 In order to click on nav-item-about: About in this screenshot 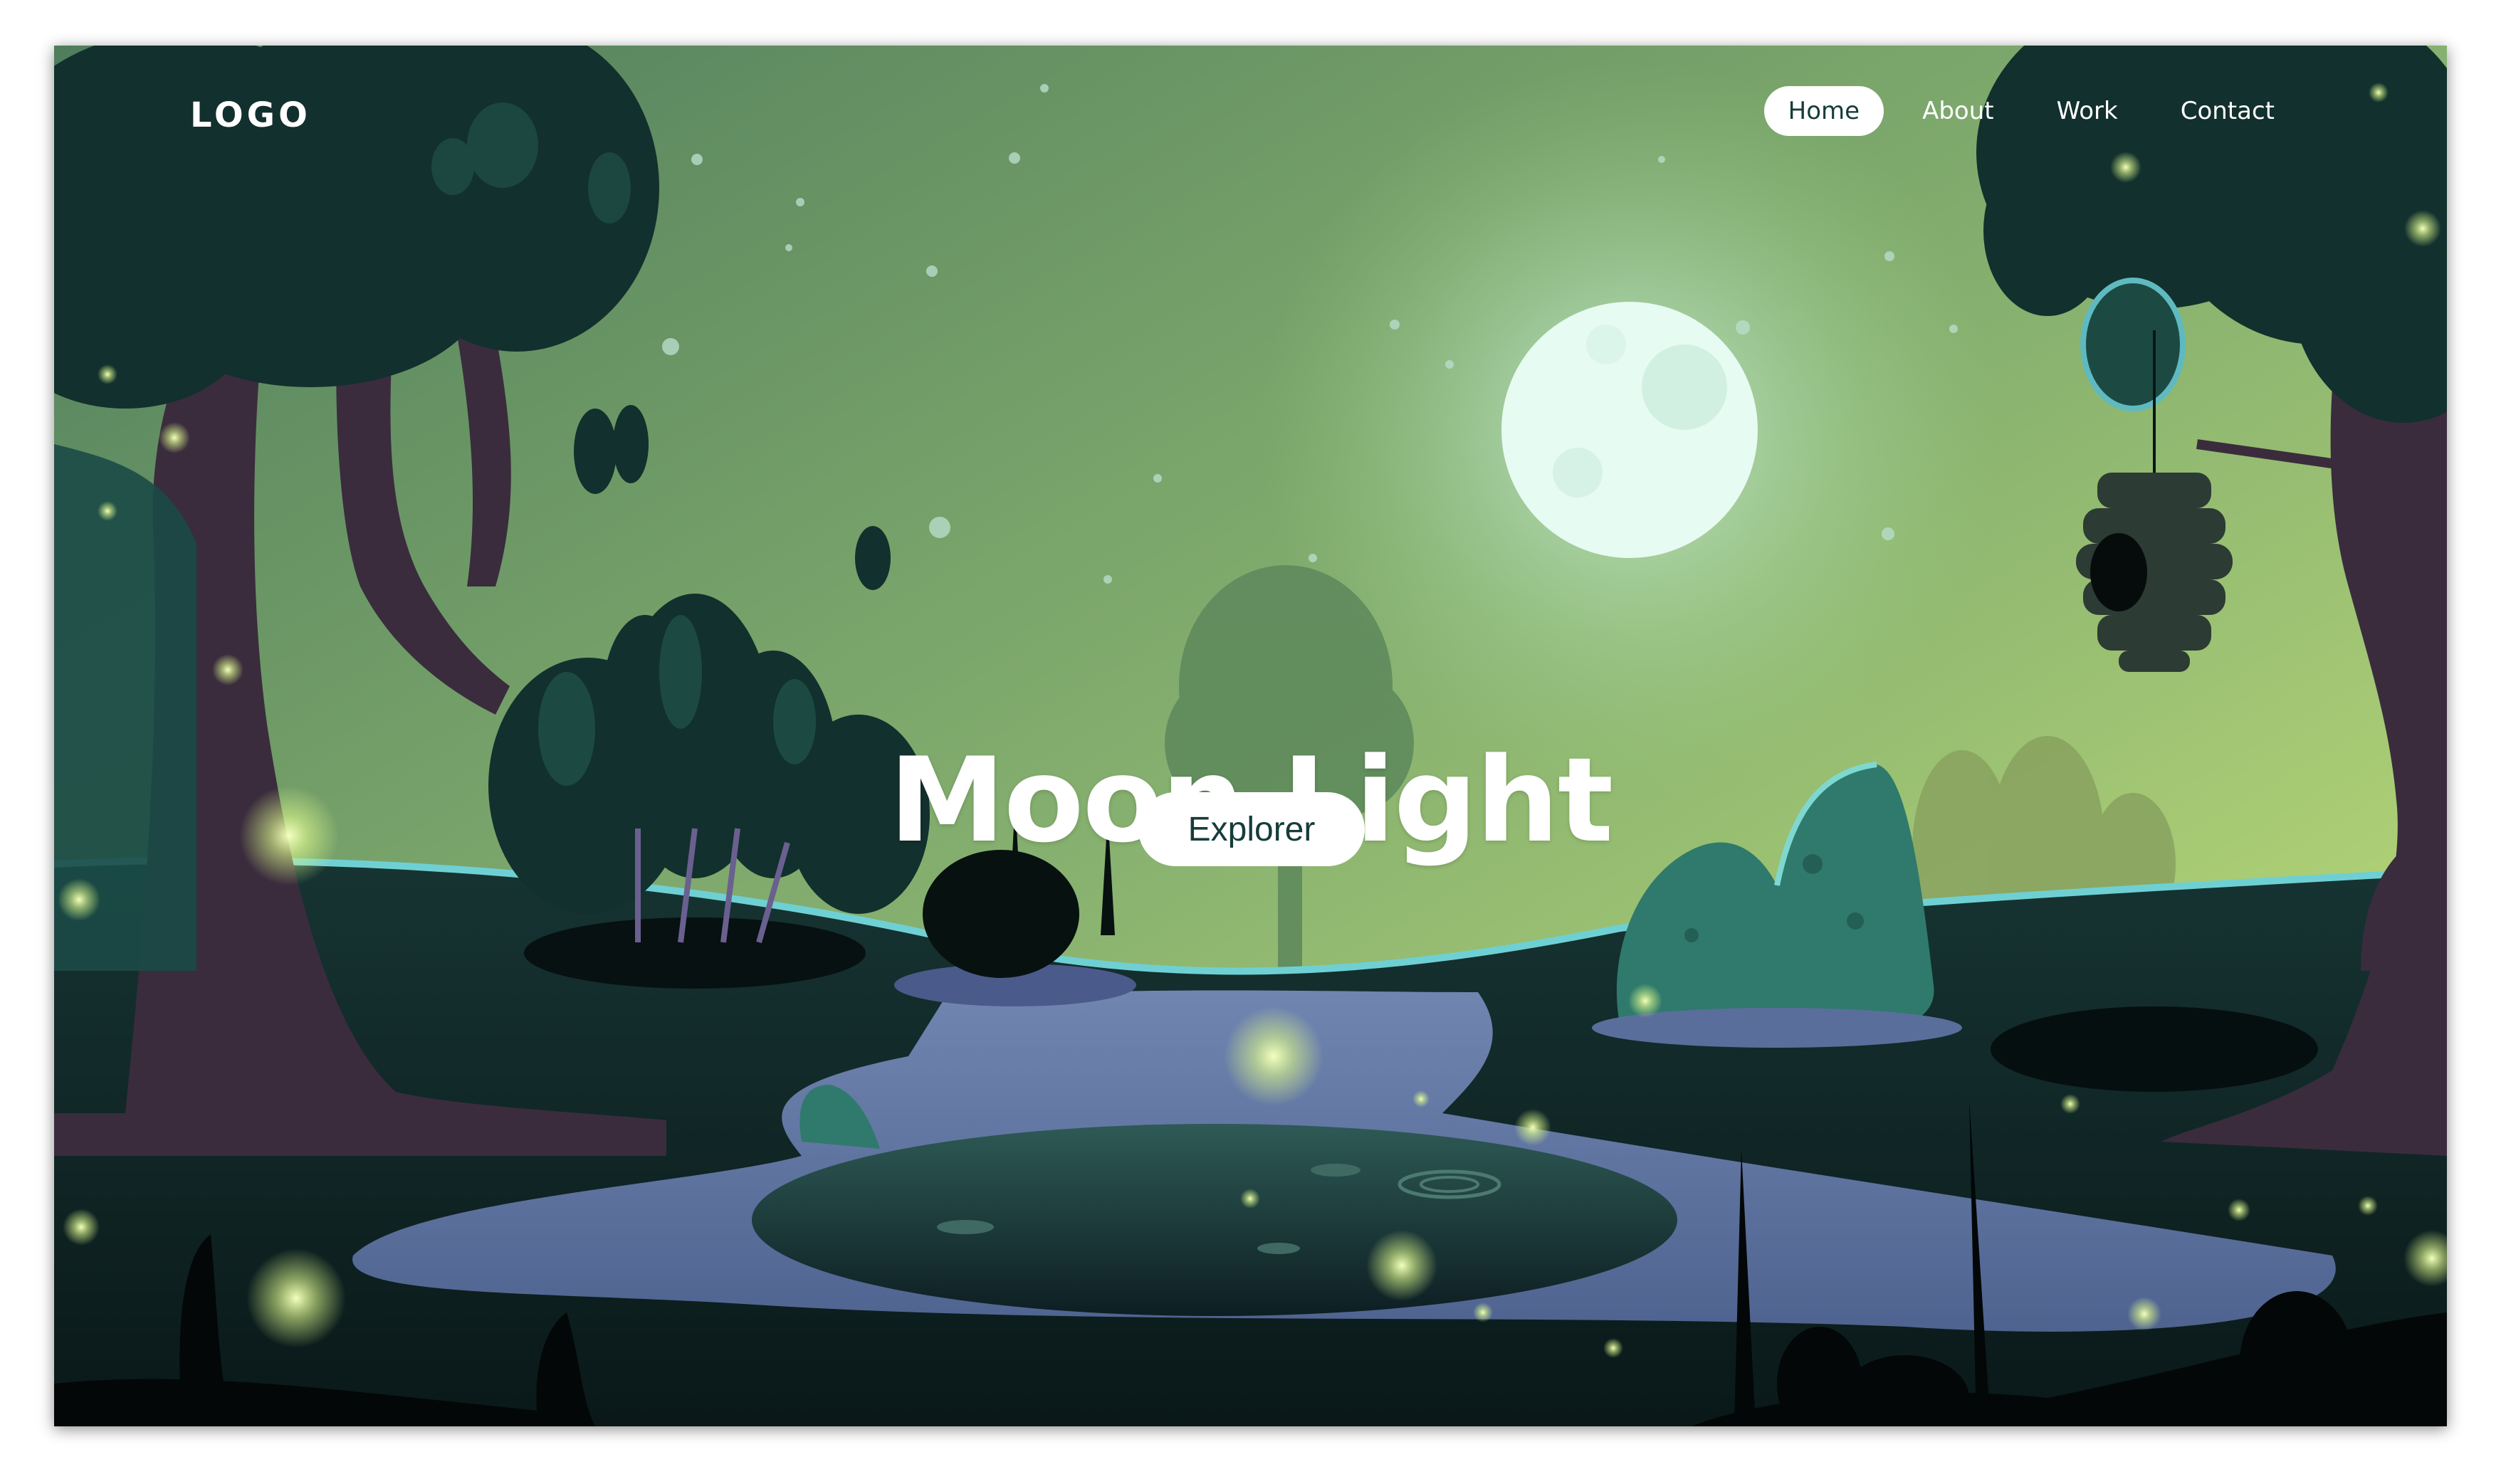, I will do `click(1958, 111)`.